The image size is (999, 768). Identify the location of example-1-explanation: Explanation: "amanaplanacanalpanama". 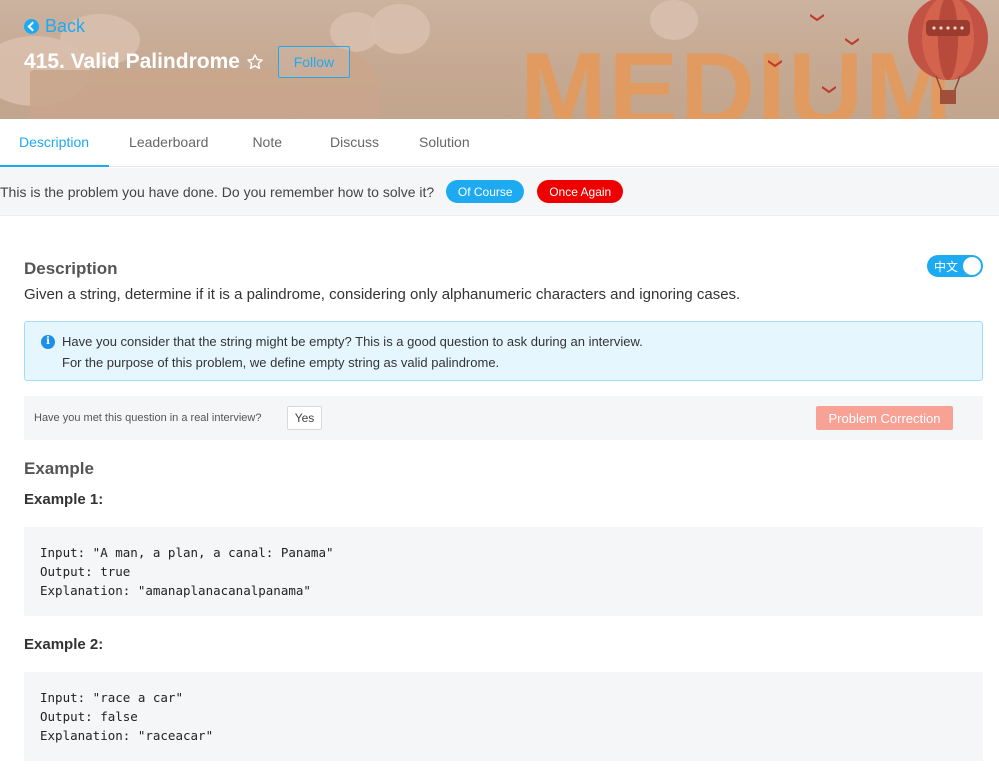
(175, 590).